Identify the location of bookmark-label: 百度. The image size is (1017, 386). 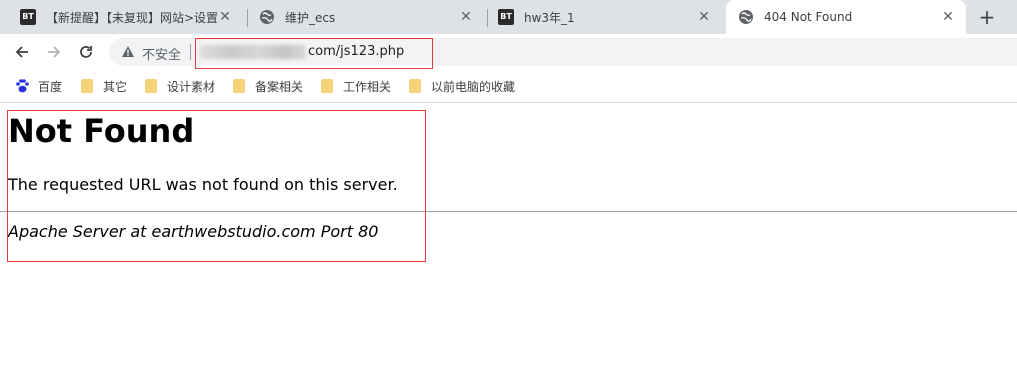
(50, 86).